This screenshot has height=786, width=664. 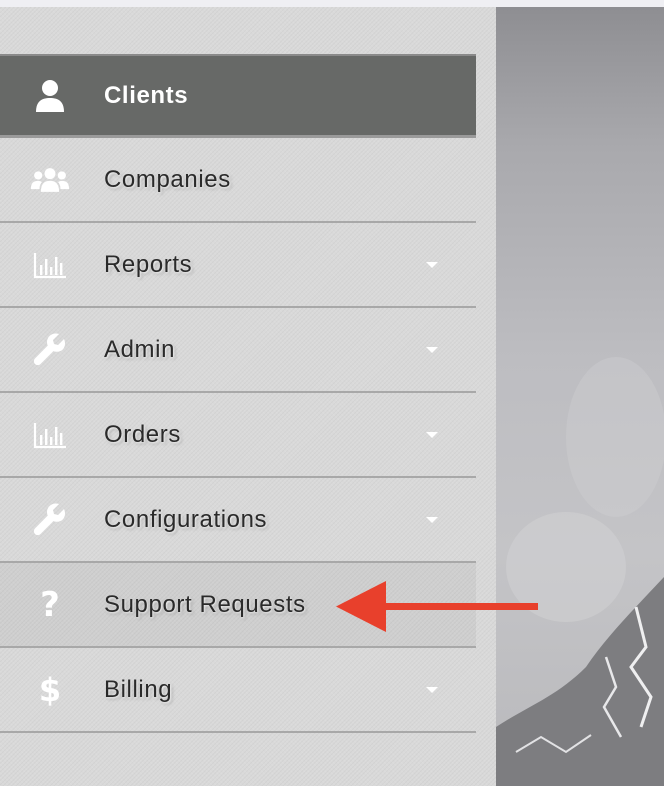 I want to click on question-glyph: ?, so click(x=50, y=604).